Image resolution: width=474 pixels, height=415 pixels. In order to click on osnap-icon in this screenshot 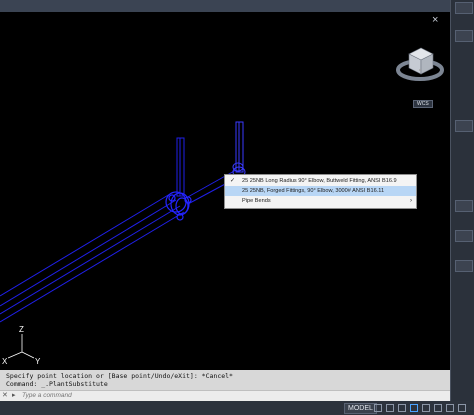, I will do `click(426, 408)`.